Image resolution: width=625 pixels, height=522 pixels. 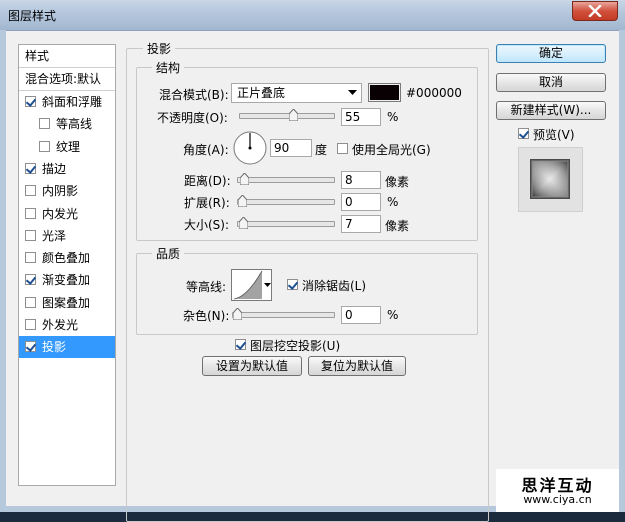 What do you see at coordinates (74, 124) in the screenshot?
I see `style-item-label: 等高线` at bounding box center [74, 124].